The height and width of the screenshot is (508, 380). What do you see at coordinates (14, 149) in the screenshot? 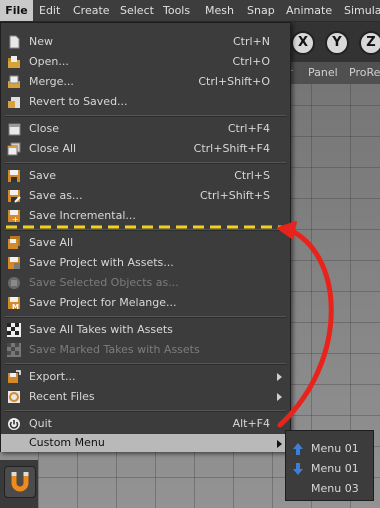
I see `close-all-icon` at bounding box center [14, 149].